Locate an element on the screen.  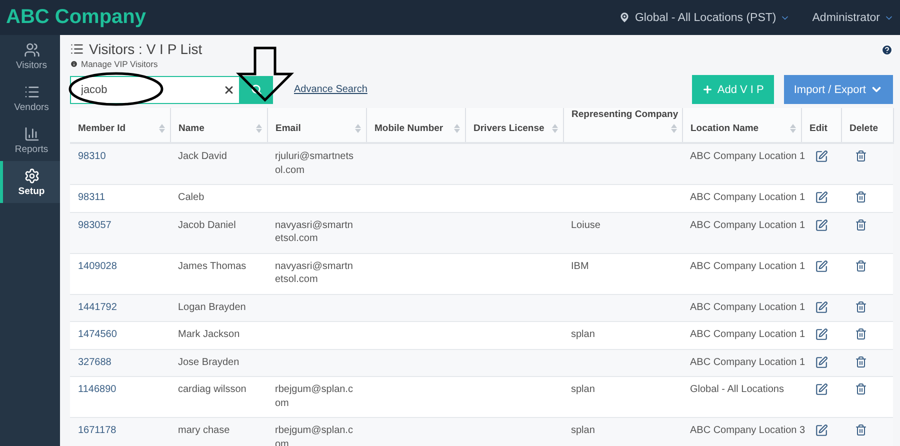
plus-icon is located at coordinates (708, 89).